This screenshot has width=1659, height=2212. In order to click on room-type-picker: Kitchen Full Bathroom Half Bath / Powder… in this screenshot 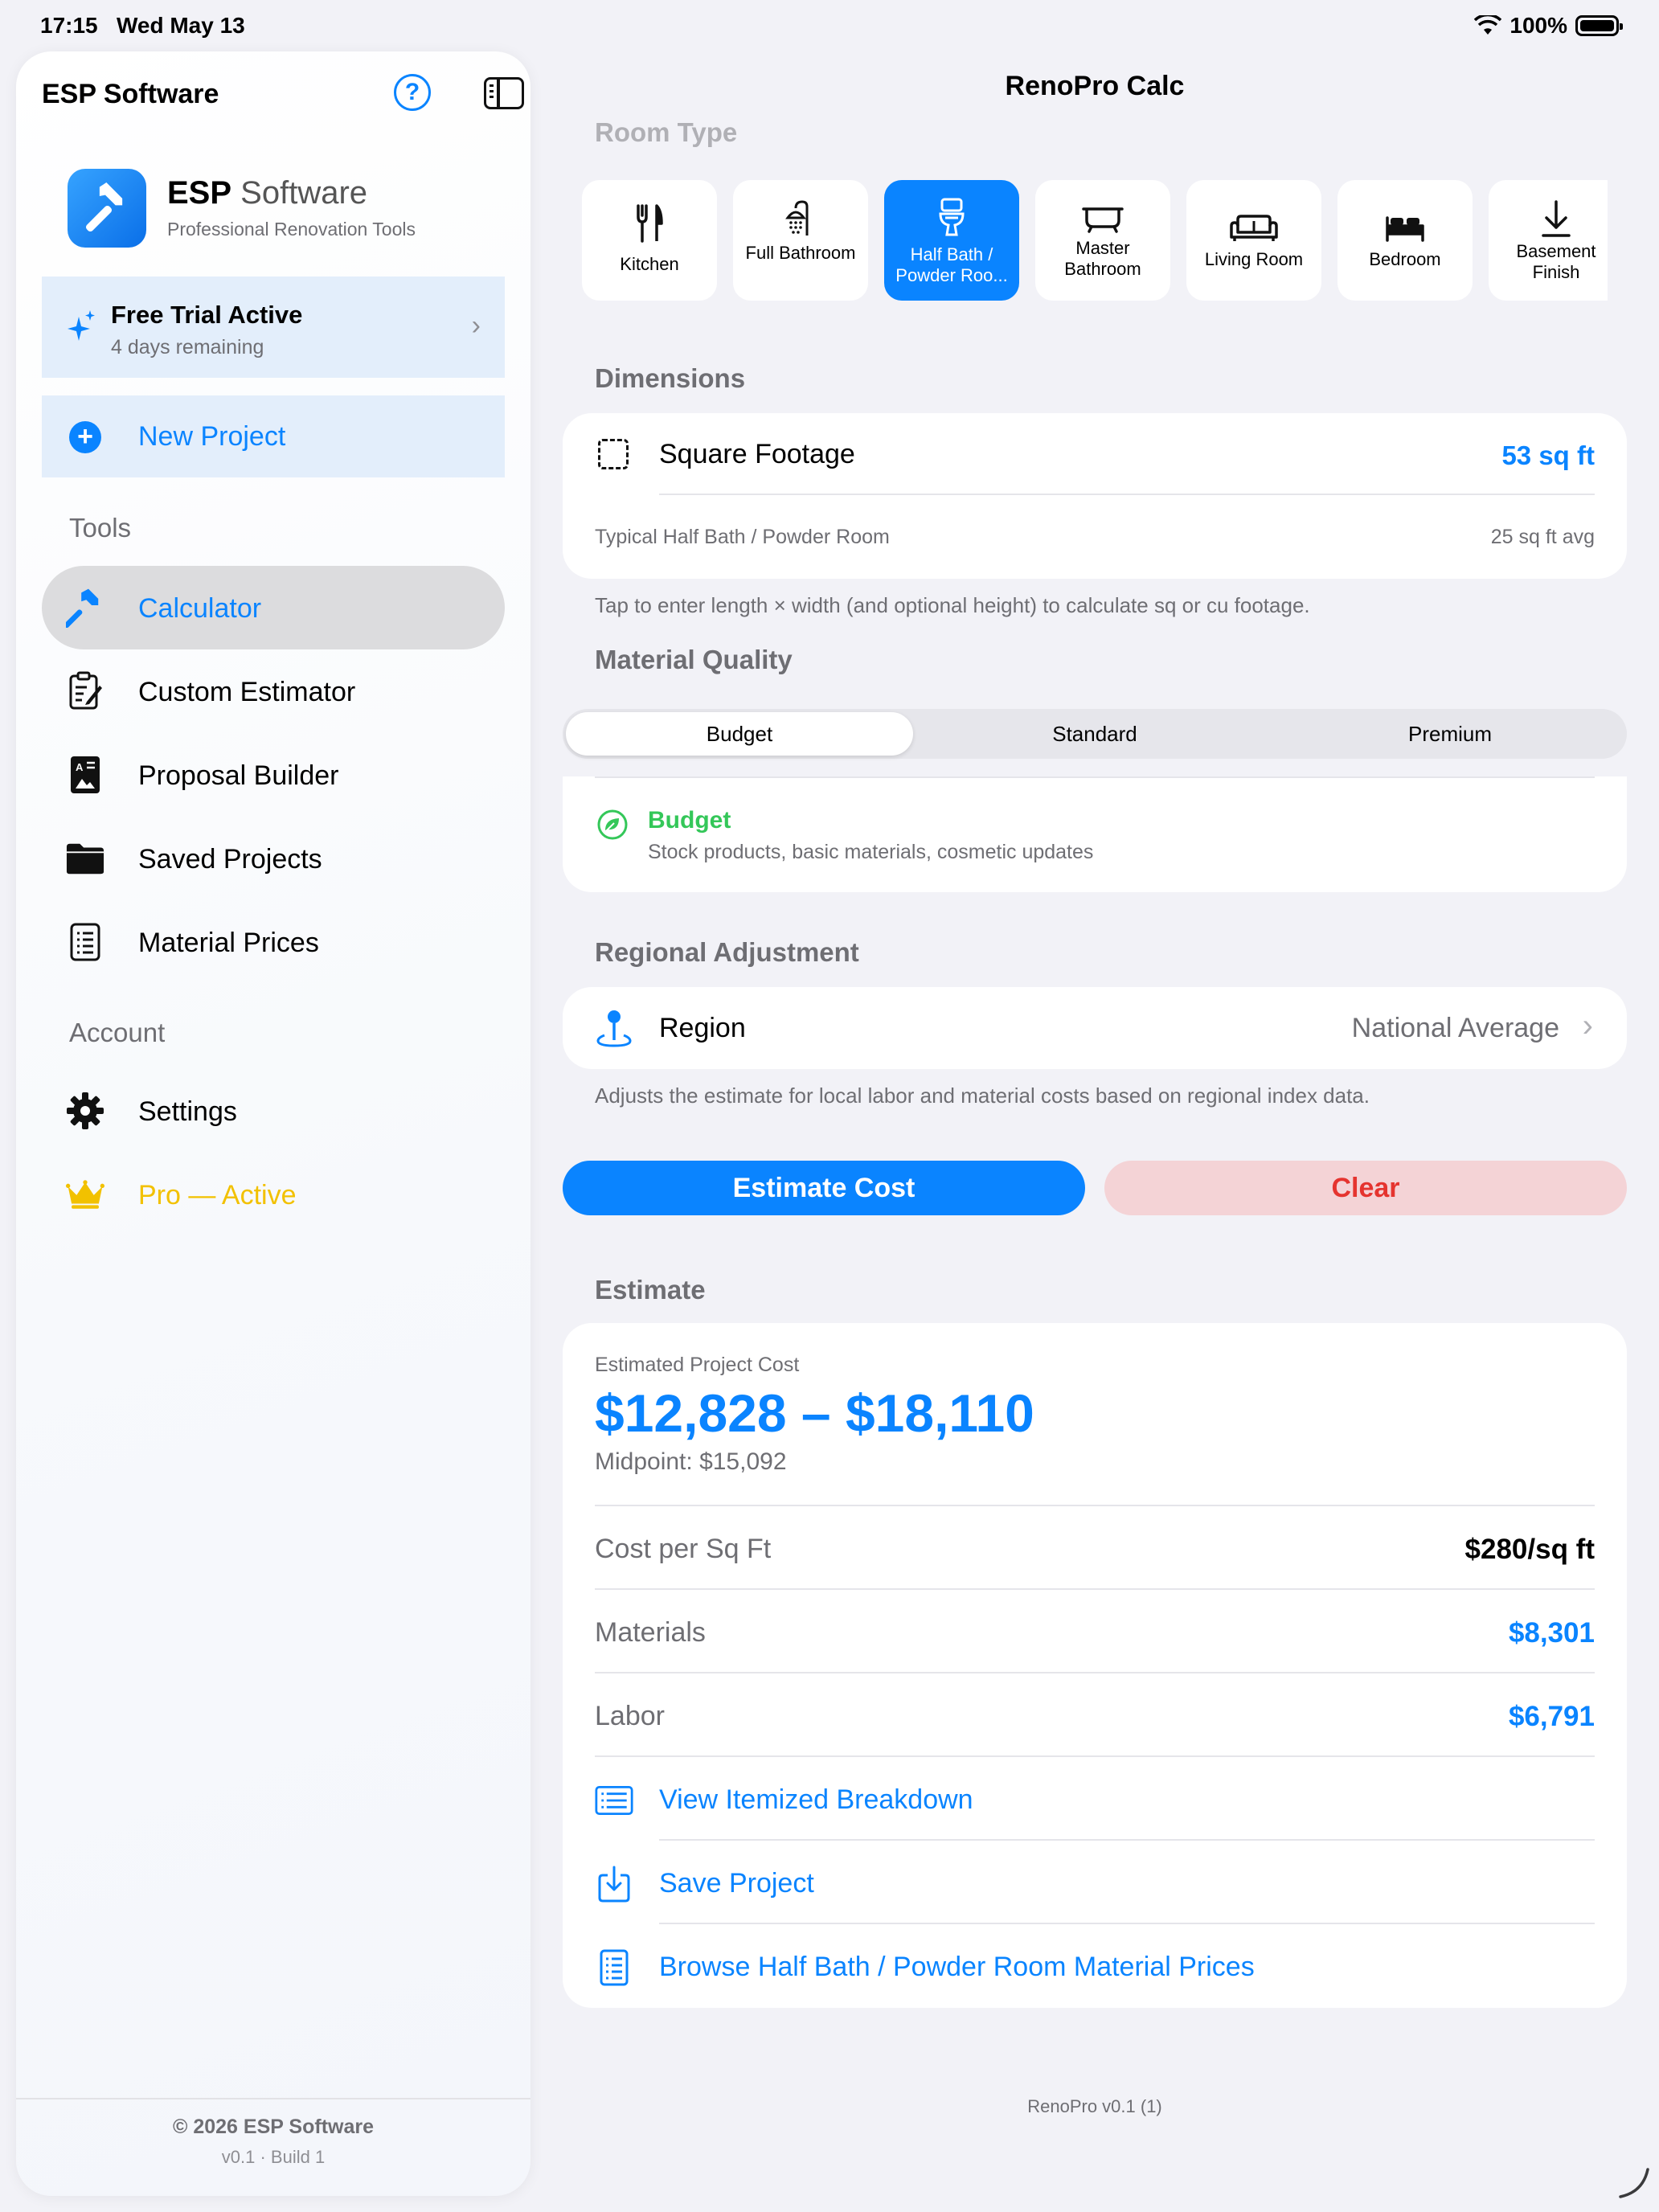, I will do `click(1095, 241)`.